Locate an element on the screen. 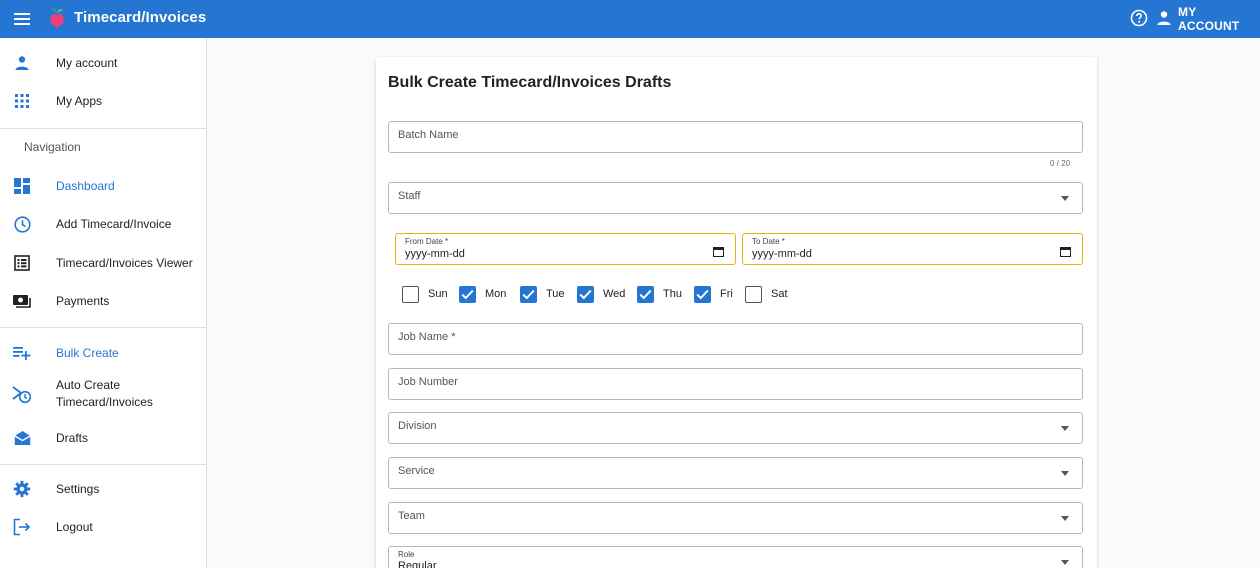 The image size is (1260, 568). staff-select: Staff is located at coordinates (735, 198).